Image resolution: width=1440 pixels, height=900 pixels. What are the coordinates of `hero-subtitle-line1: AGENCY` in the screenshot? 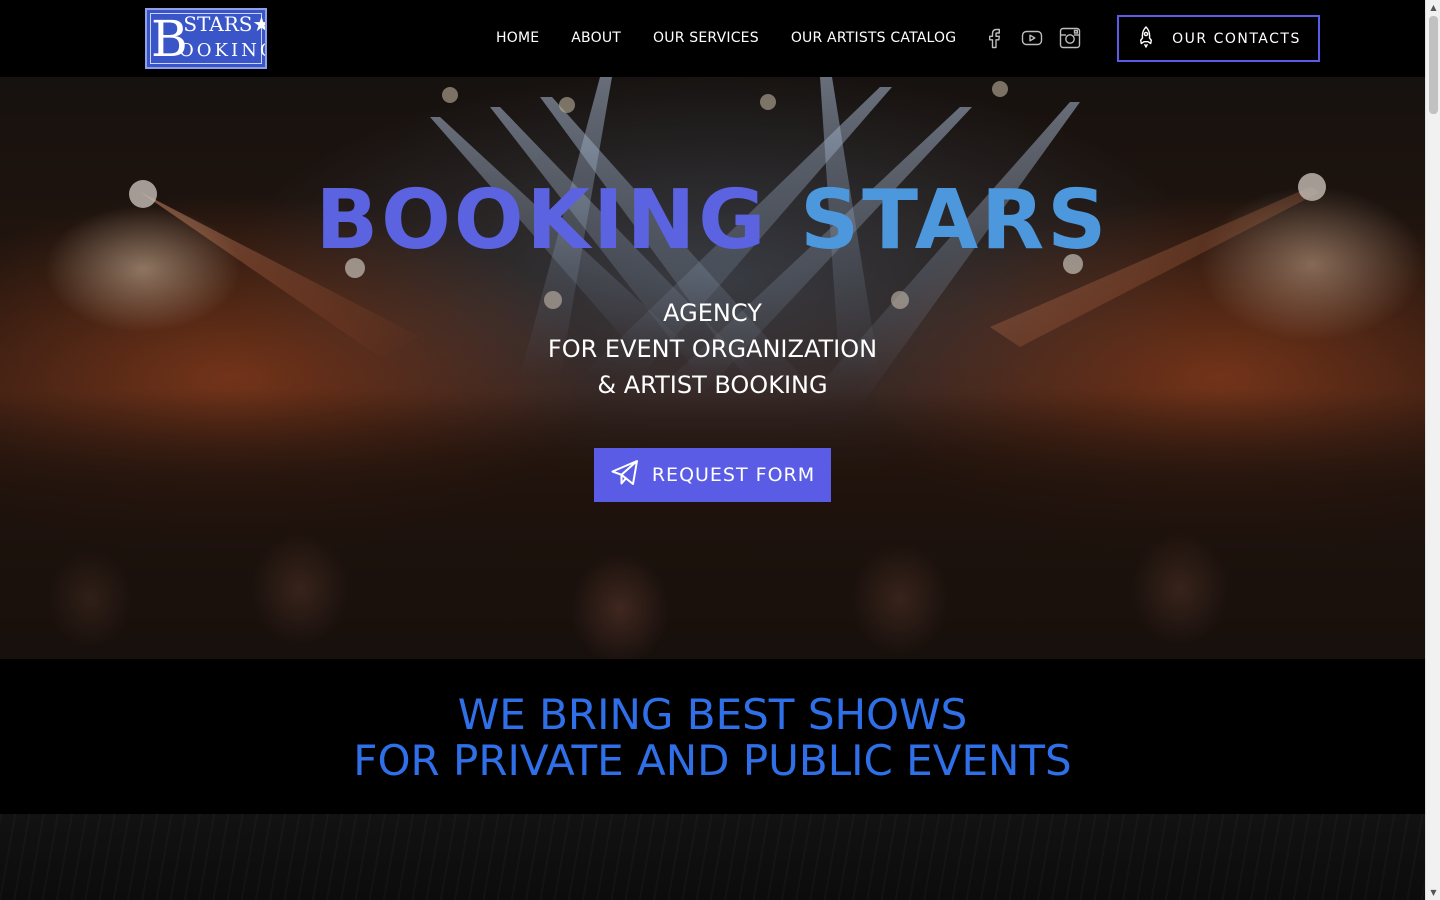 It's located at (712, 313).